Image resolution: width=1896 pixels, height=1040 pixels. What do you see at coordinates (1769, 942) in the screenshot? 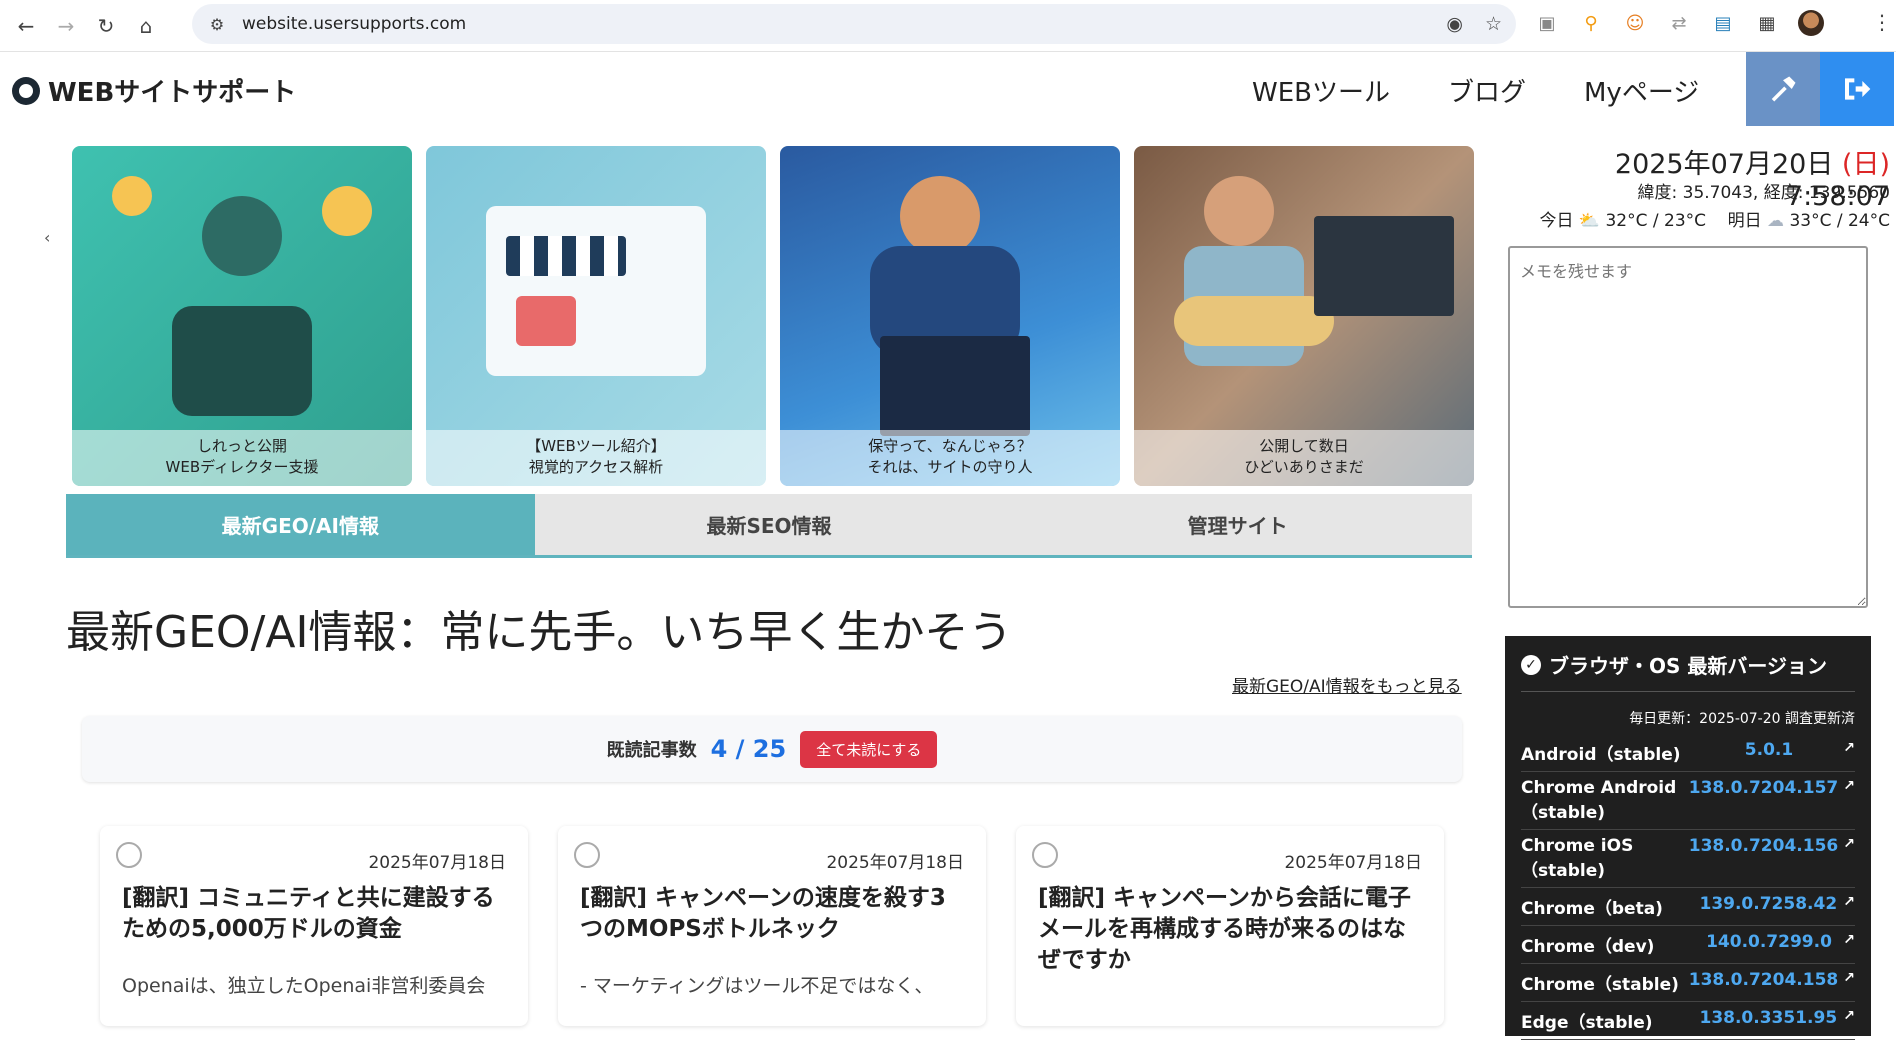
I see `version-number: 140.0.7299.0` at bounding box center [1769, 942].